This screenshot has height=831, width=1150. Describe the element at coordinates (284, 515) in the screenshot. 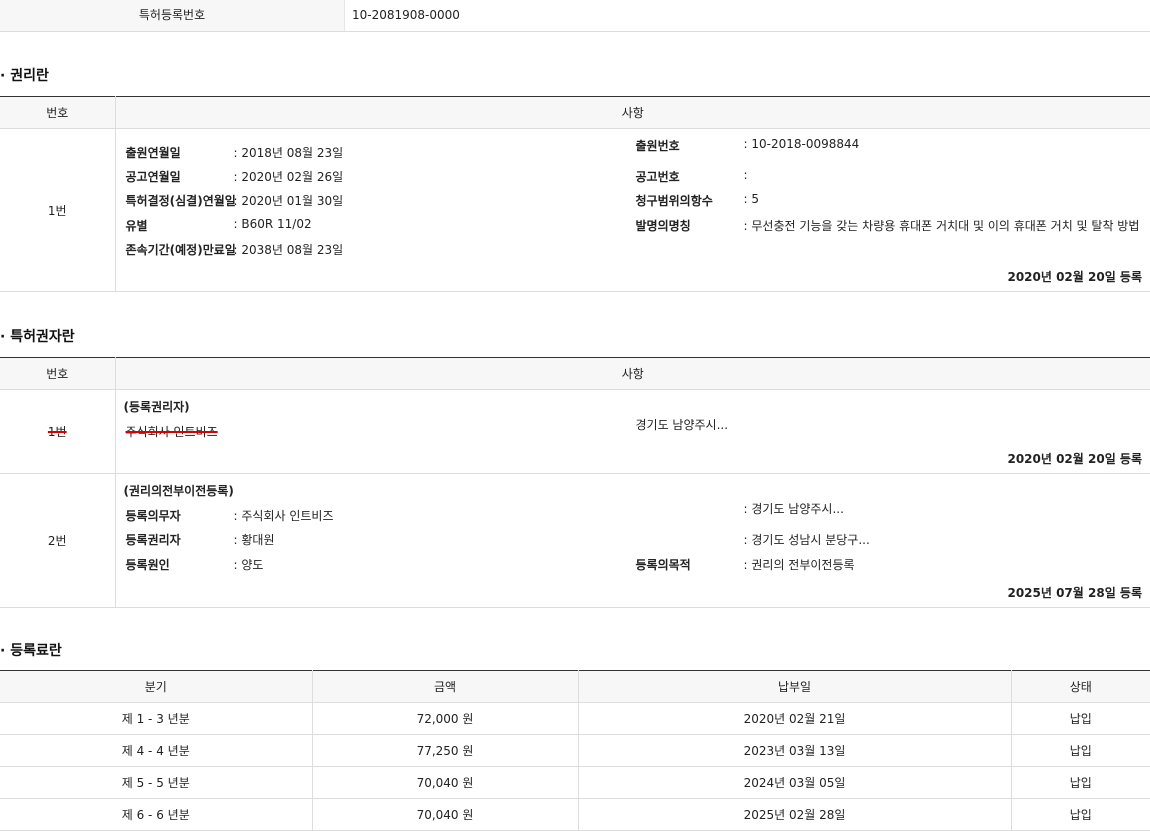

I see `holder-2-val-0: : 주식회사 인트비즈` at that location.